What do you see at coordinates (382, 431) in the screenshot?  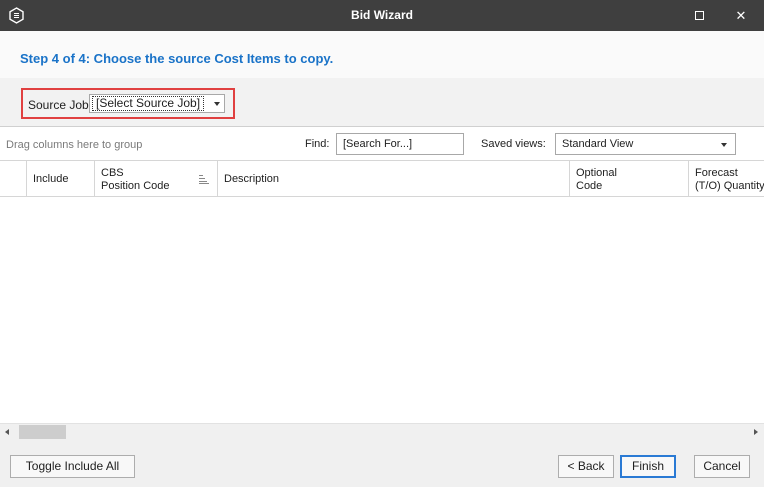 I see `horizontal-scrollbar` at bounding box center [382, 431].